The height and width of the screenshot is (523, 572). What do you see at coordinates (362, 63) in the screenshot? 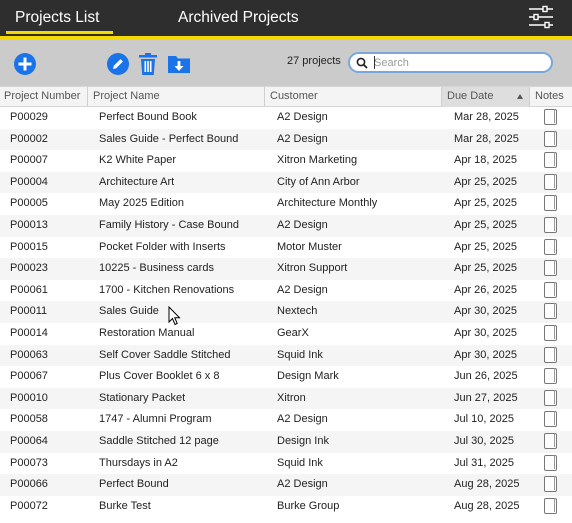
I see `search-icon` at bounding box center [362, 63].